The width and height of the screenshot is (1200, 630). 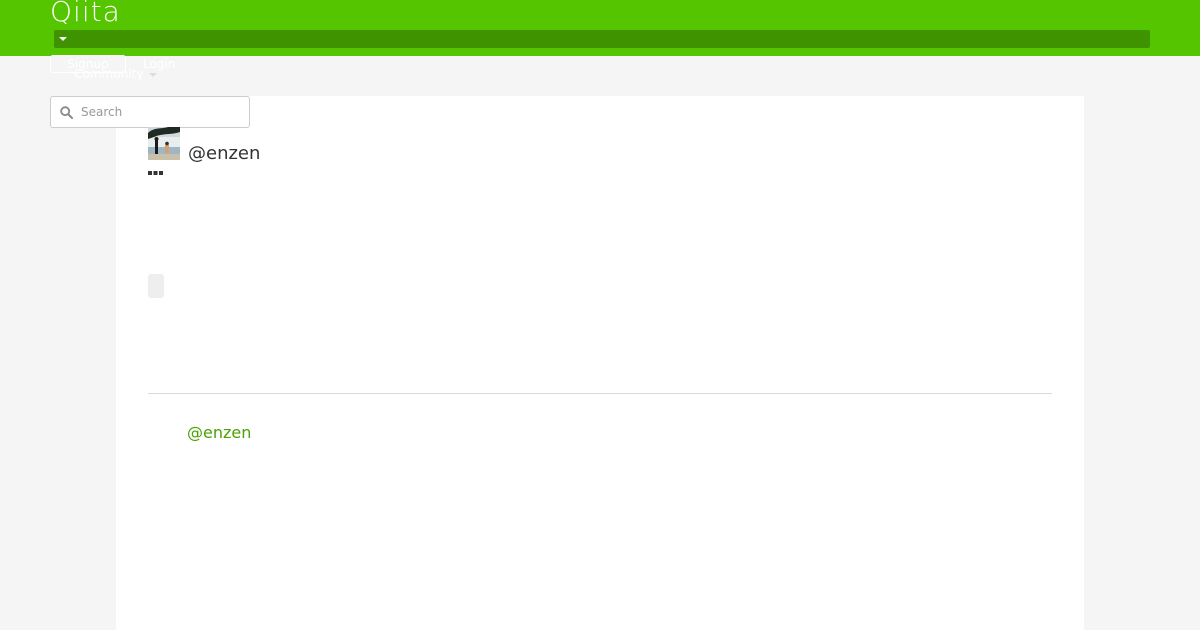 I want to click on section-divider, so click(x=600, y=393).